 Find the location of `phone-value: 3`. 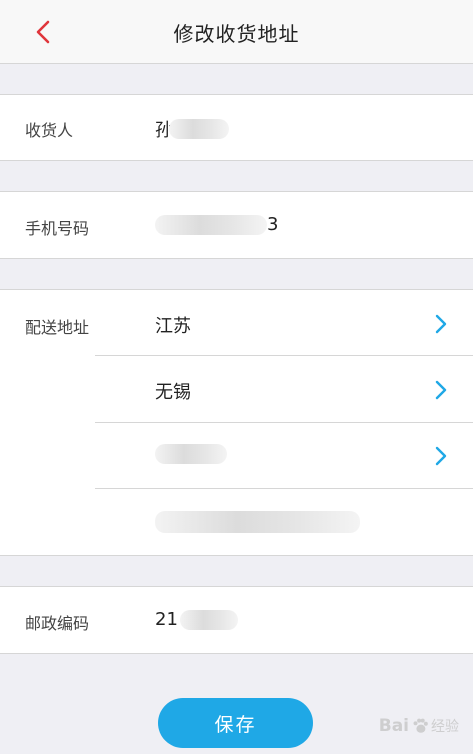

phone-value: 3 is located at coordinates (273, 224).